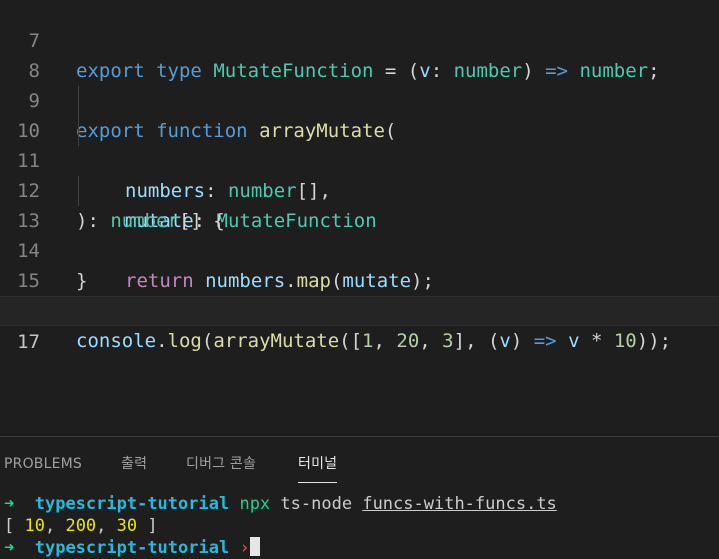 The width and height of the screenshot is (719, 559). I want to click on code-line-17-current: 17, so click(359, 324).